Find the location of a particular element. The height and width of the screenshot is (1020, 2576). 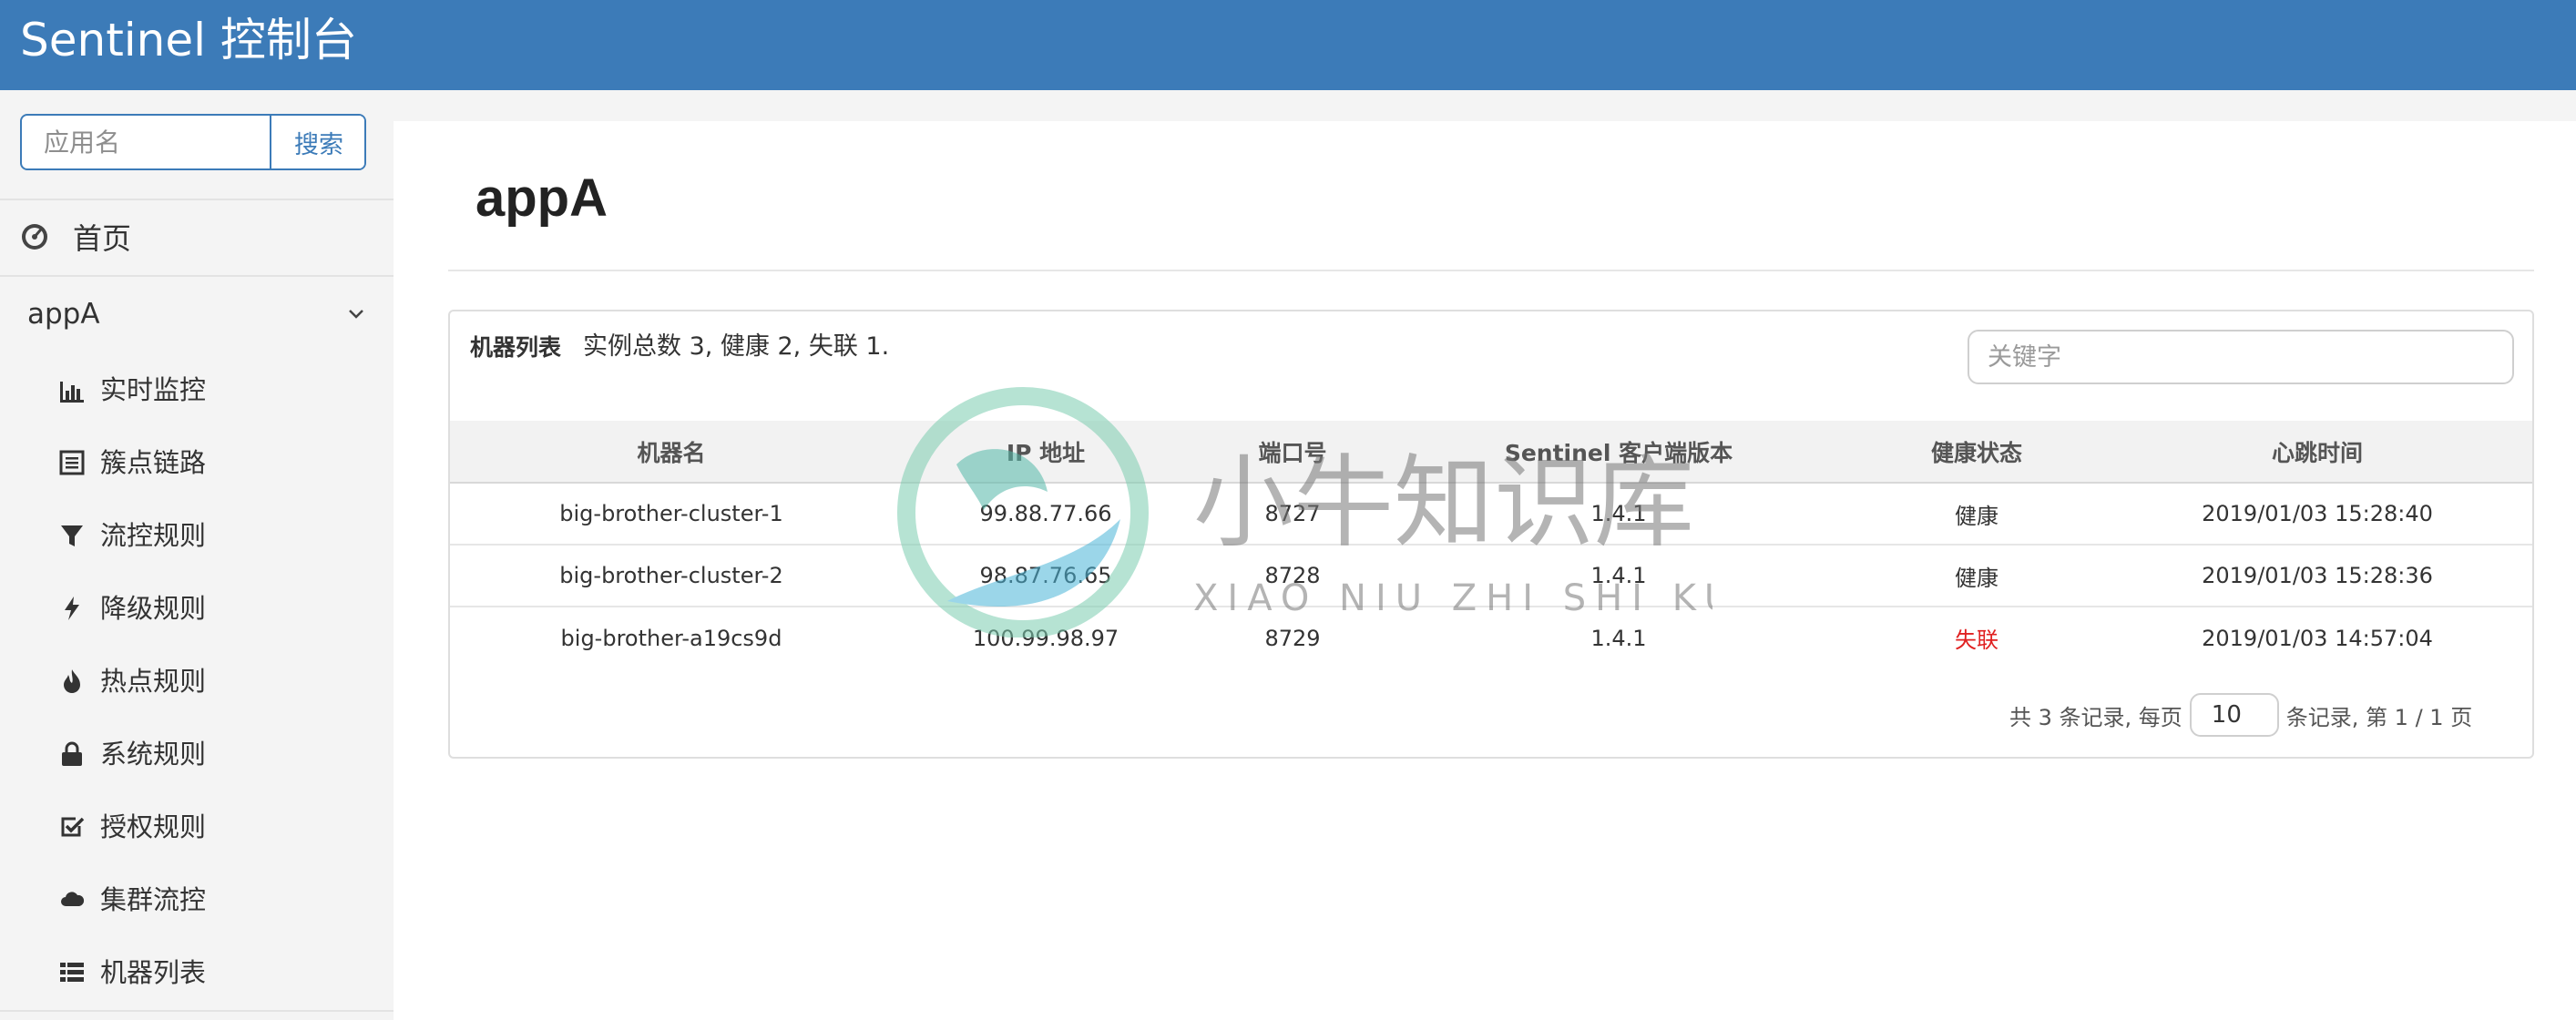

heartbeat-cell: 2019/01/03 14:57:04 is located at coordinates (2317, 638).